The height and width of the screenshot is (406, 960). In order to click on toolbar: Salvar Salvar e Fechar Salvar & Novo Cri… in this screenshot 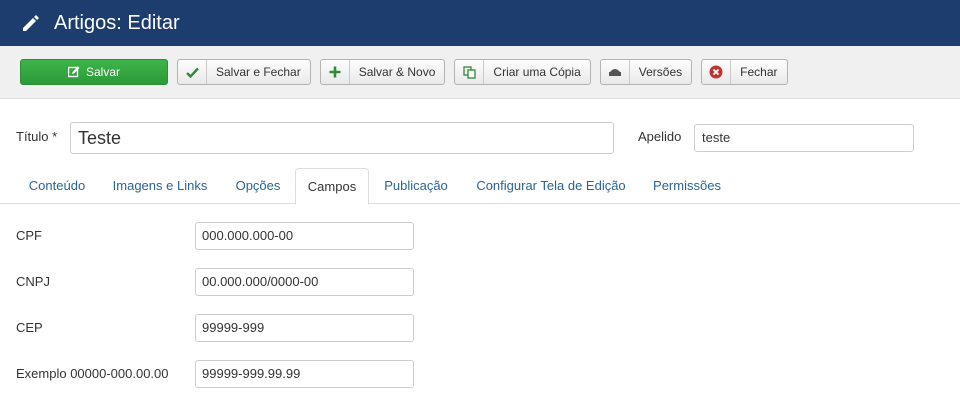, I will do `click(480, 72)`.